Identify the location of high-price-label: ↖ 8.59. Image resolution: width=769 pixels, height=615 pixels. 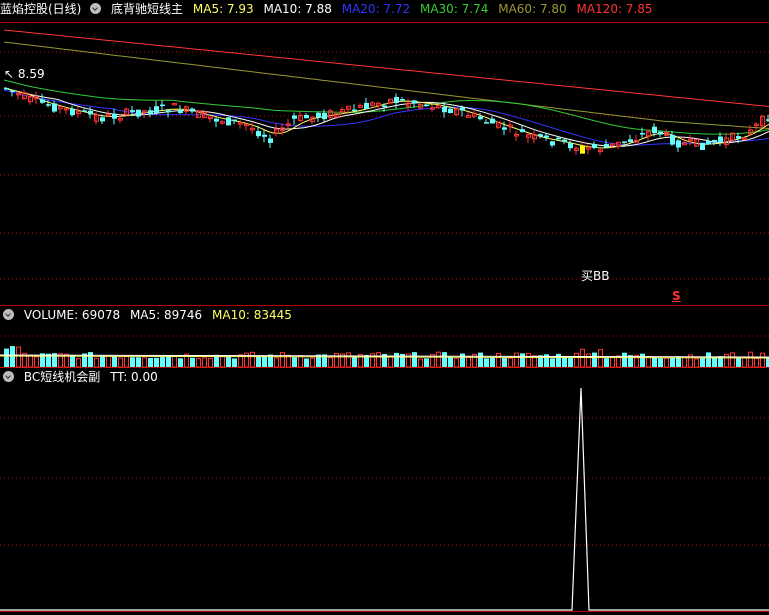
(24, 74).